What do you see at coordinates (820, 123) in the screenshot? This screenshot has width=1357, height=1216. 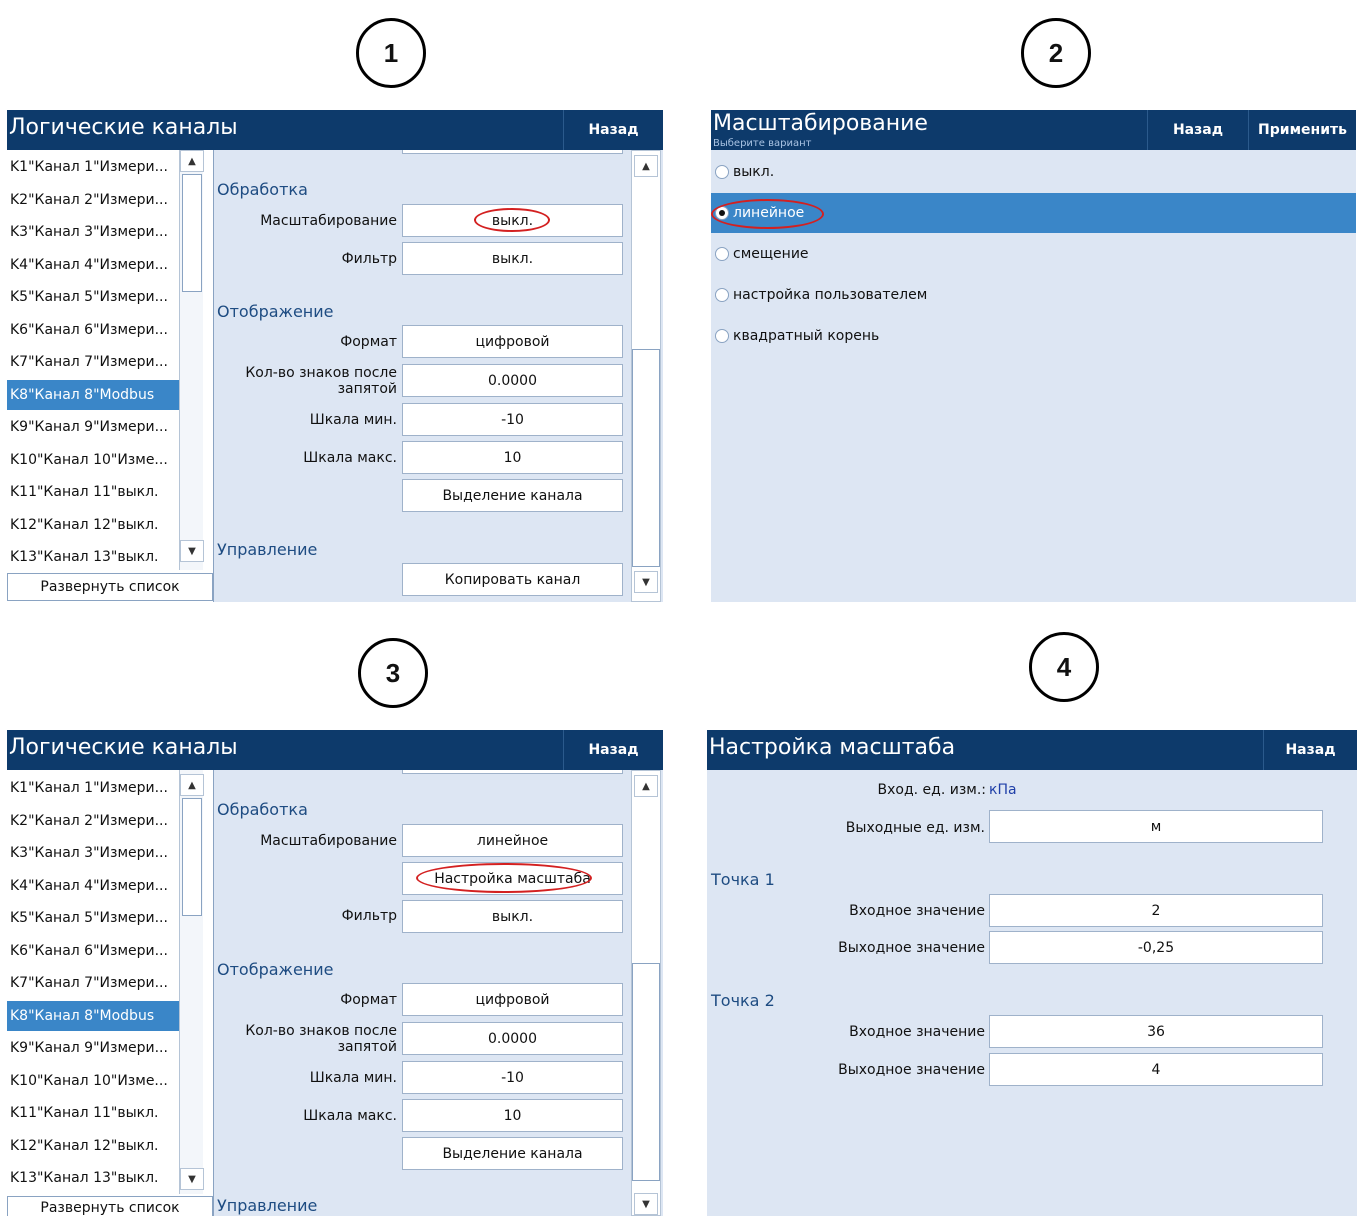 I see `screen-title: Масштабирование` at bounding box center [820, 123].